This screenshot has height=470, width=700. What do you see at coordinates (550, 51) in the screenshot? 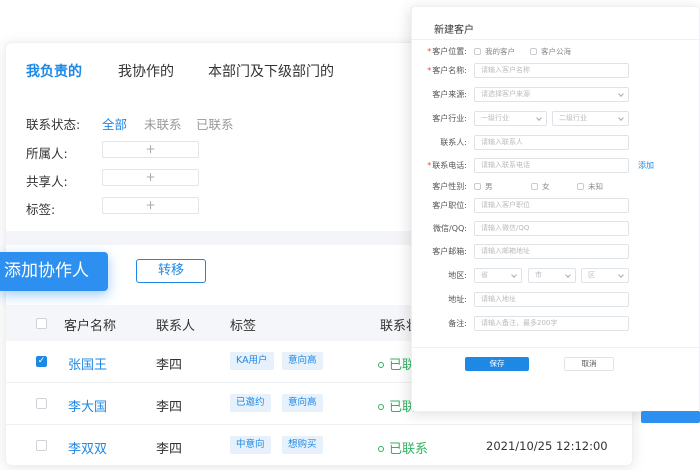
I see `position-public-pool-radio: 客户公海` at bounding box center [550, 51].